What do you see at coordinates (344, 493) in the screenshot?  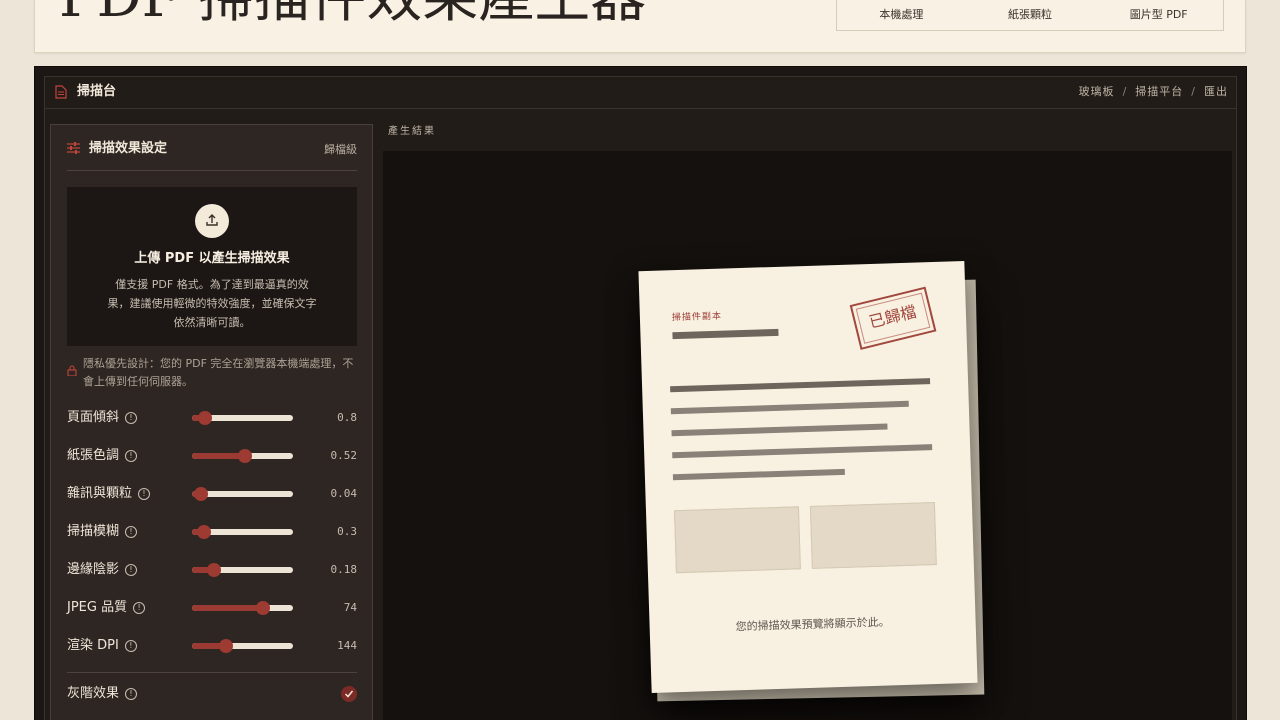 I see `slider-value: 0.04` at bounding box center [344, 493].